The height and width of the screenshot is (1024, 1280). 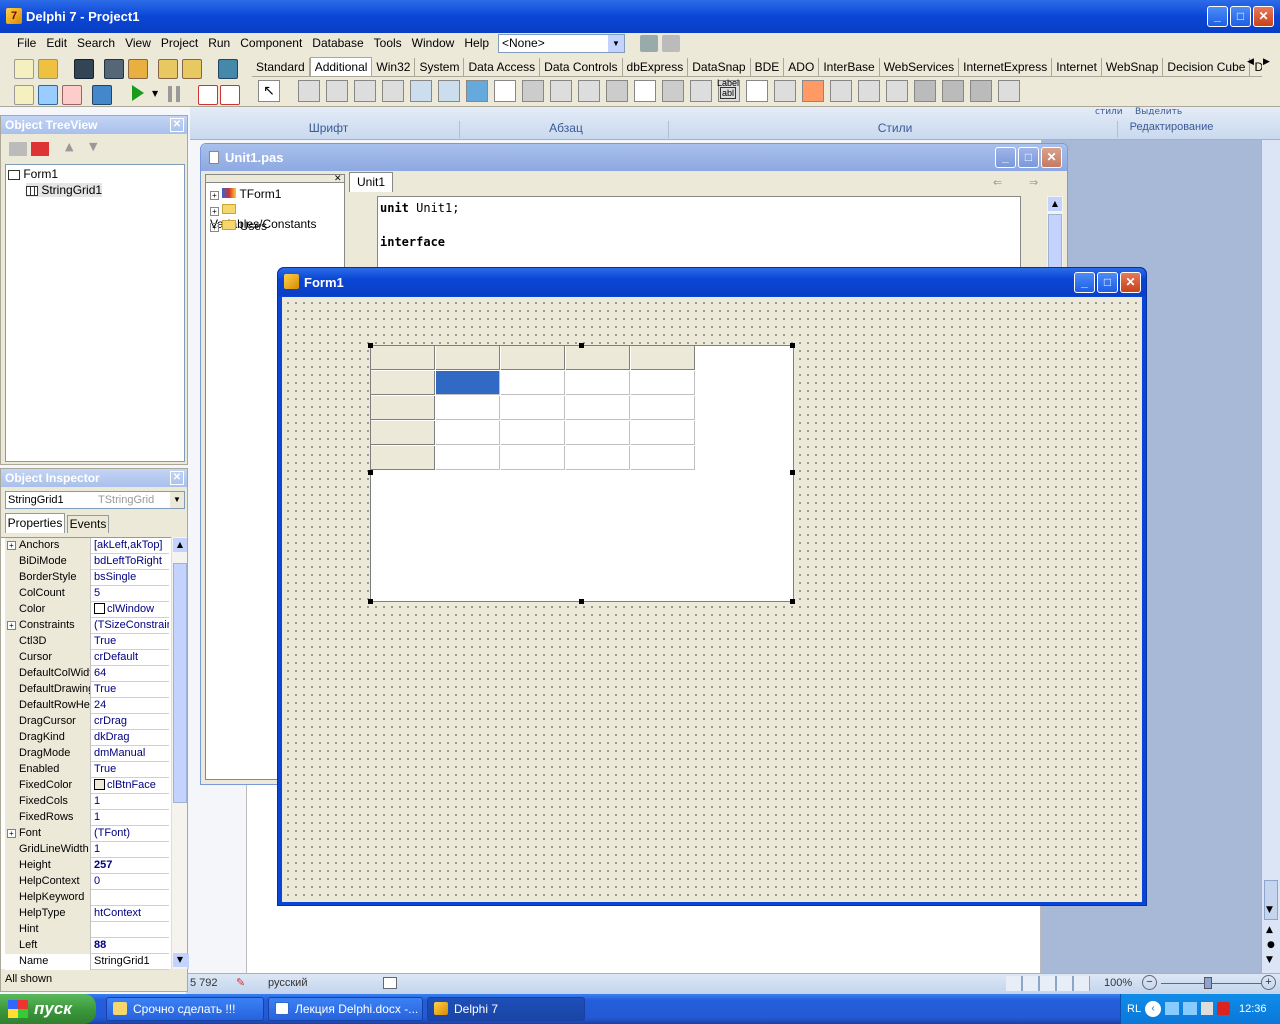 I want to click on property-row-left: Left 88, so click(x=87, y=946).